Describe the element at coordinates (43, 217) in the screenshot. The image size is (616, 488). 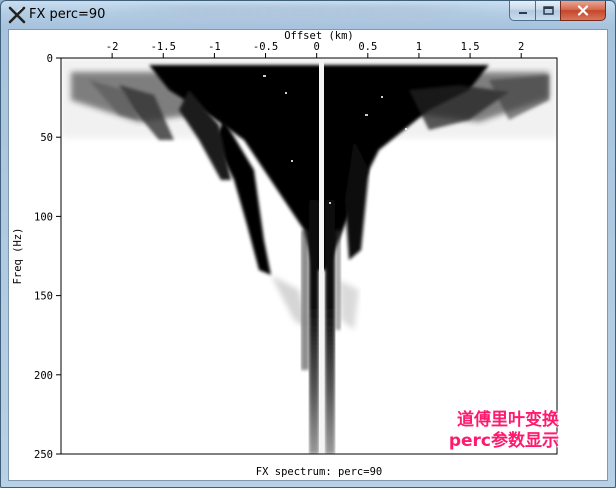
I see `y-tick-label: 100` at that location.